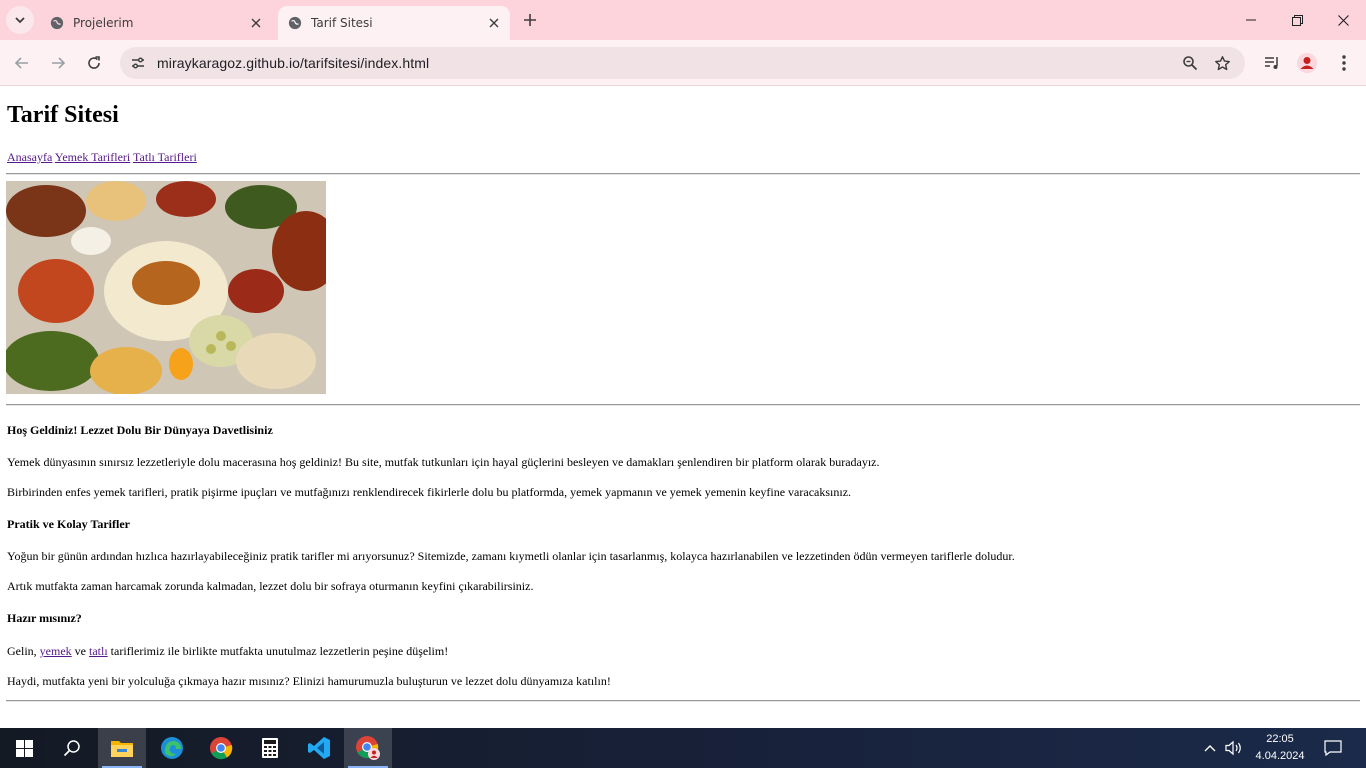 This screenshot has width=1366, height=768. I want to click on edge-icon, so click(172, 748).